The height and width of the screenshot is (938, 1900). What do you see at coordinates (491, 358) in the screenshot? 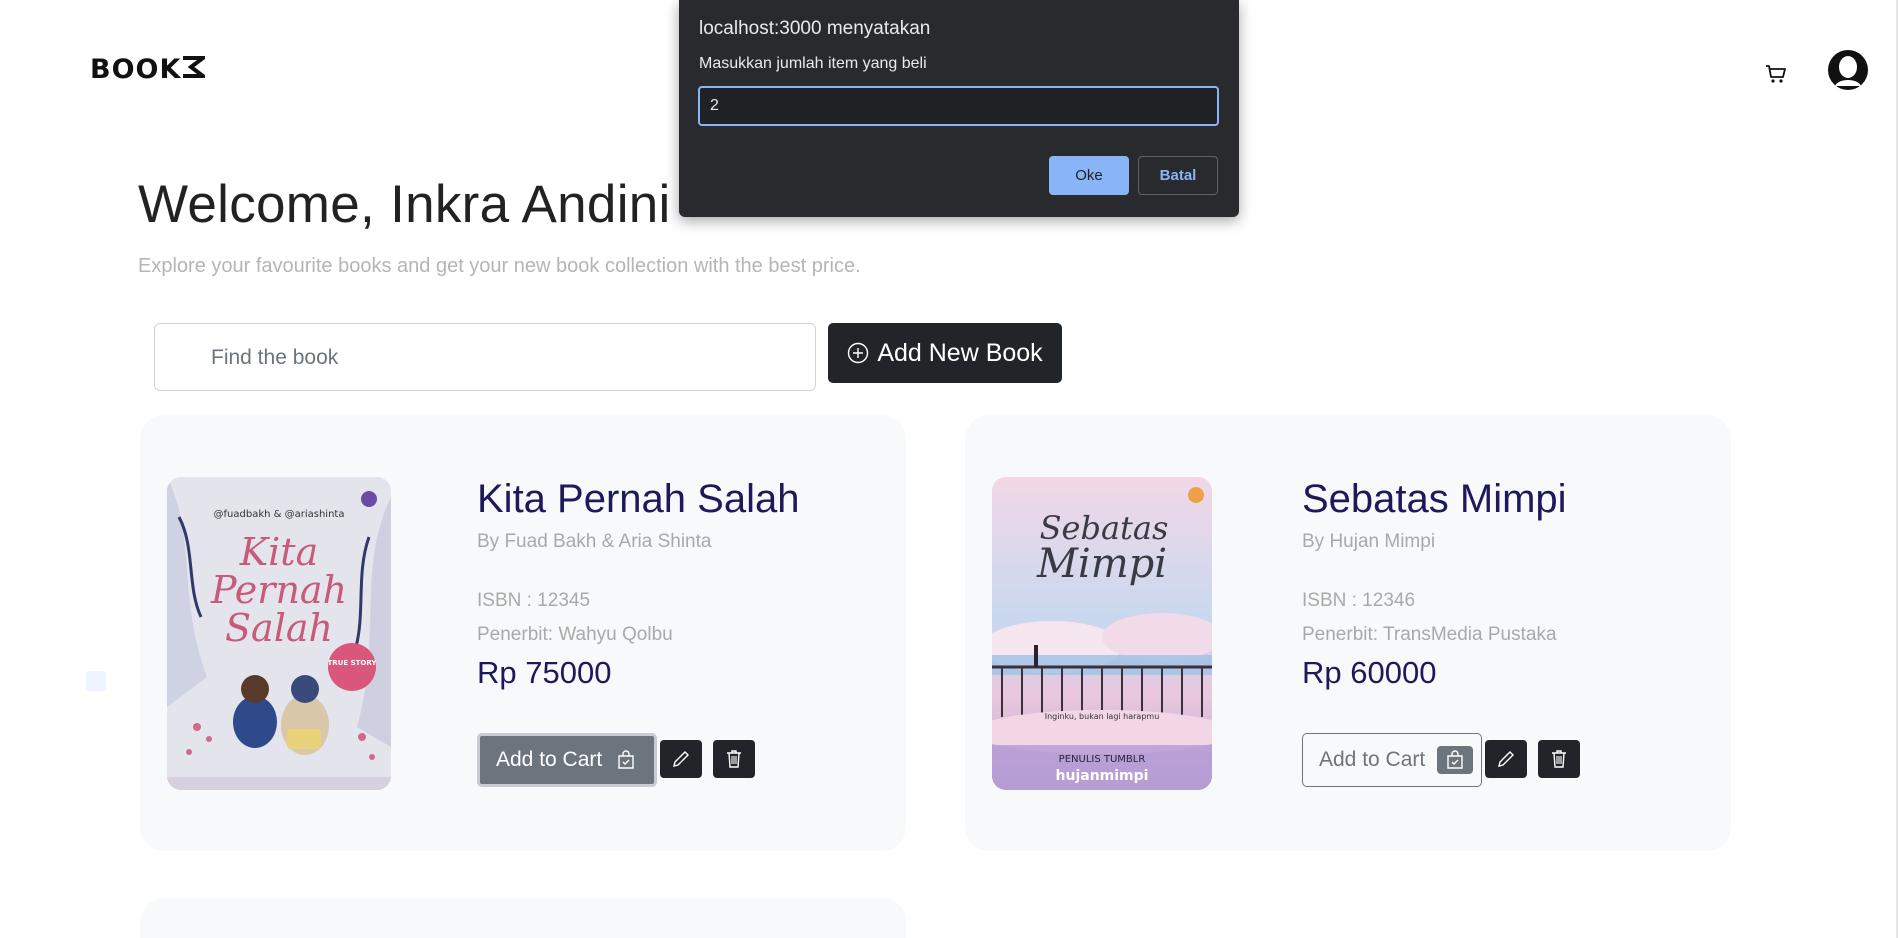
I see `search-input` at bounding box center [491, 358].